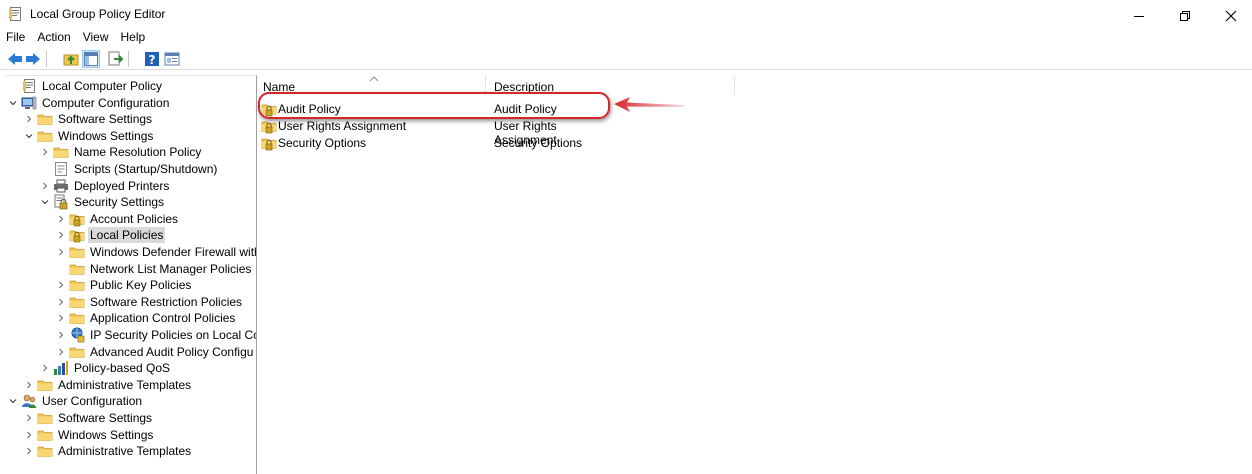 The image size is (1252, 474). What do you see at coordinates (115, 59) in the screenshot?
I see `export-list-button` at bounding box center [115, 59].